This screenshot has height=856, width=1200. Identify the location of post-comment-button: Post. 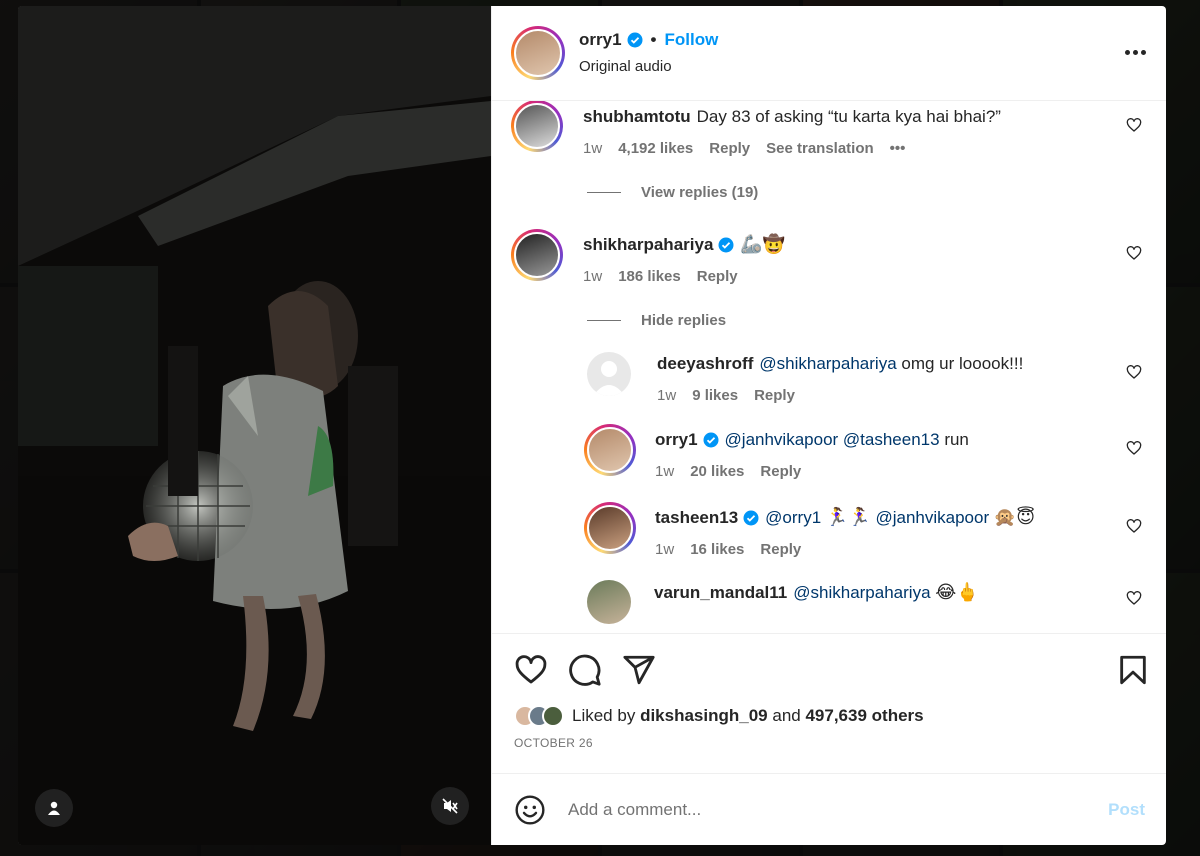
(1126, 810).